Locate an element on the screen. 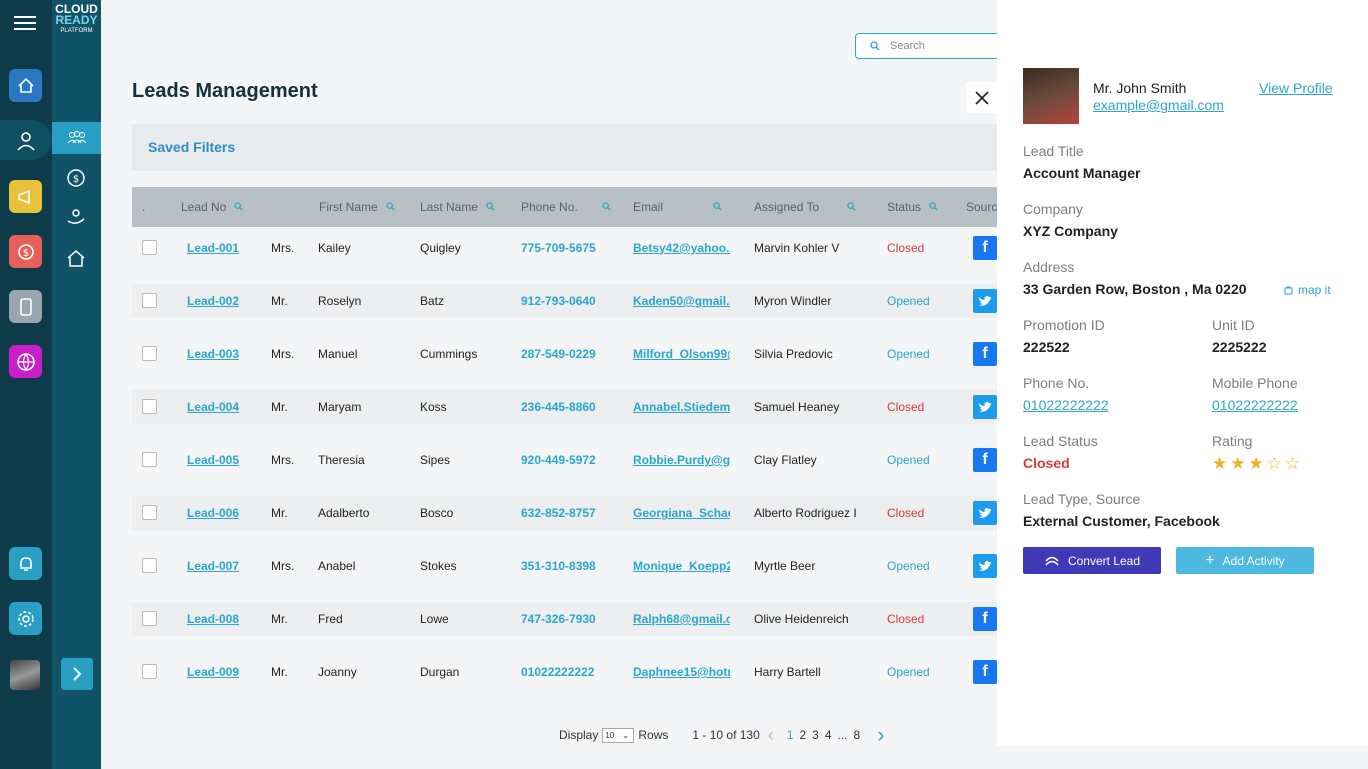 The height and width of the screenshot is (769, 1368). col-first-name: First Name is located at coordinates (357, 207).